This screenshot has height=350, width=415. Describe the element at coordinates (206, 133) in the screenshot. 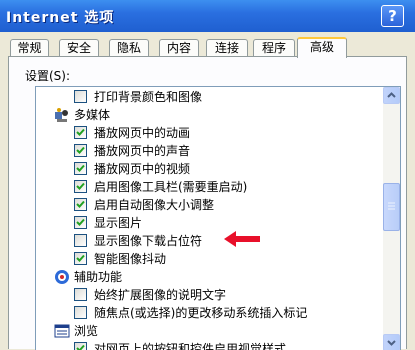

I see `list-item: 播放网页中的动画` at that location.